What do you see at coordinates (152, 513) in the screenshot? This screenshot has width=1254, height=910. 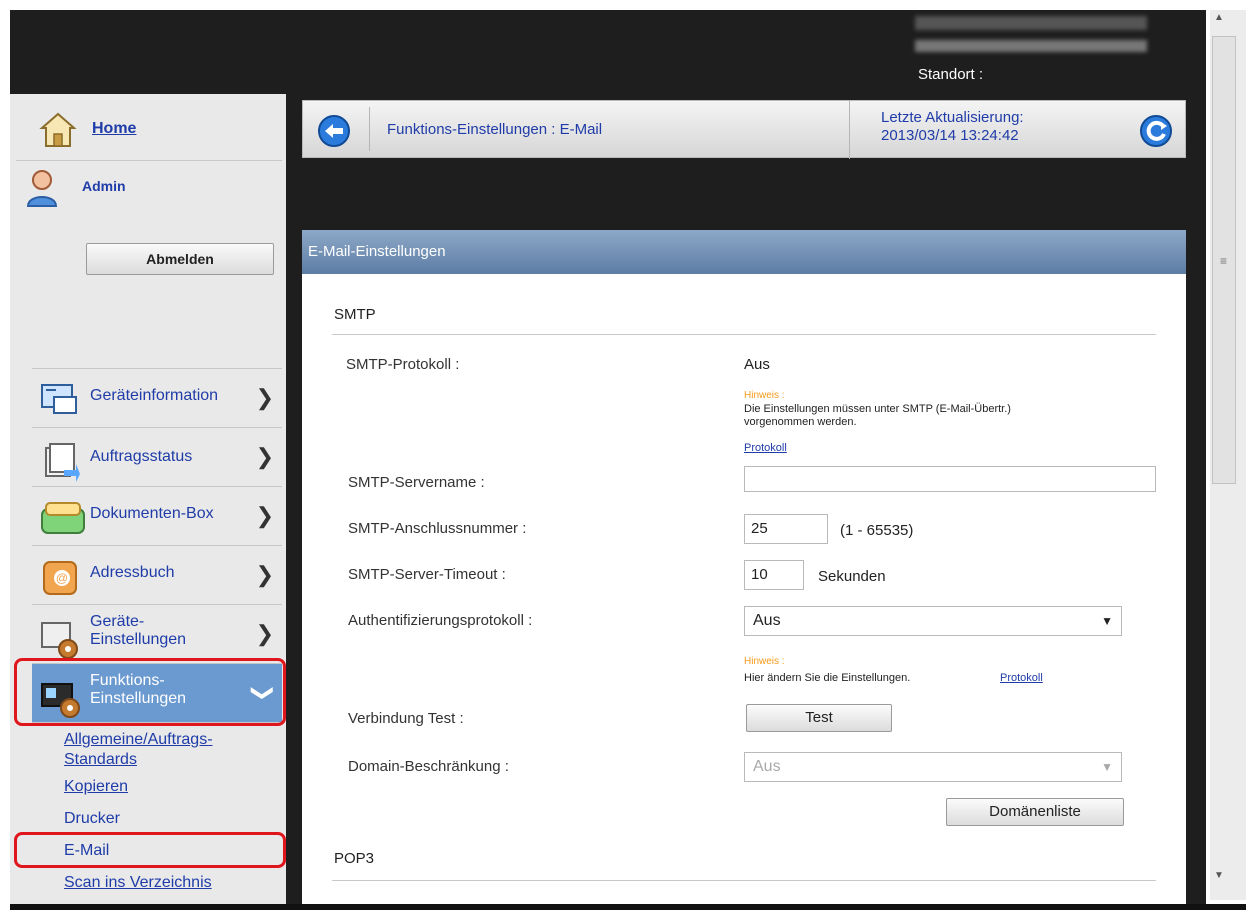 I see `sidebar-item-label: Dokumenten-Box` at bounding box center [152, 513].